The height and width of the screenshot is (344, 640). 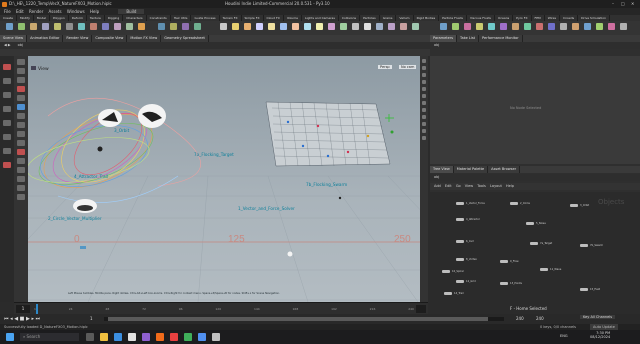 What do you see at coordinates (20, 11) in the screenshot?
I see `menu-edit: Edit` at bounding box center [20, 11].